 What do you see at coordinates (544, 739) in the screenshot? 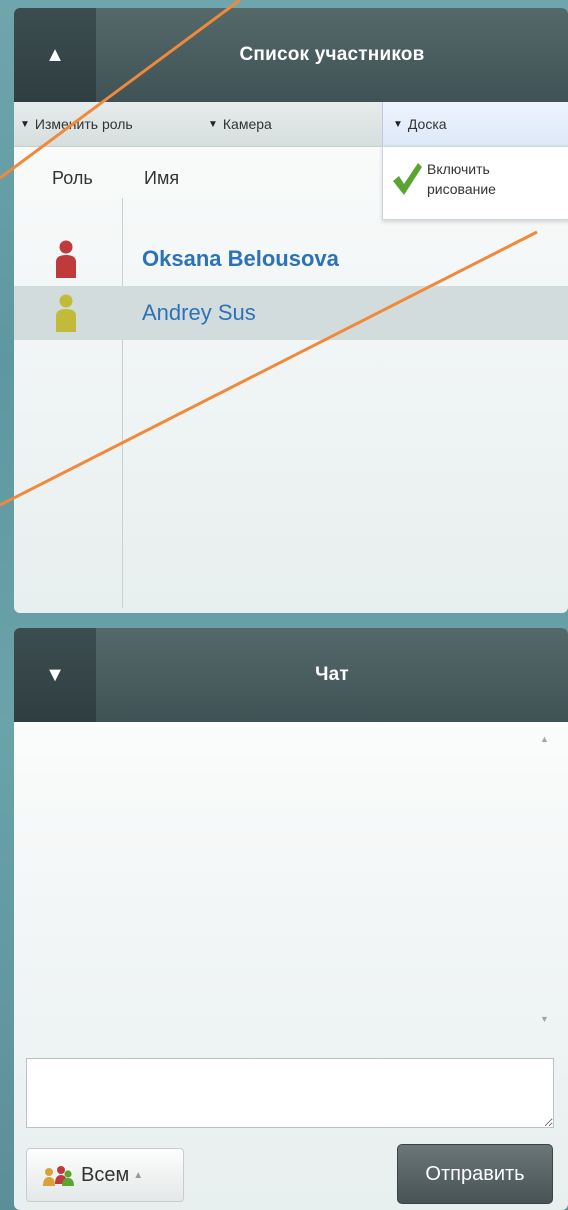
I see `scroll-up-icon: ▲` at bounding box center [544, 739].